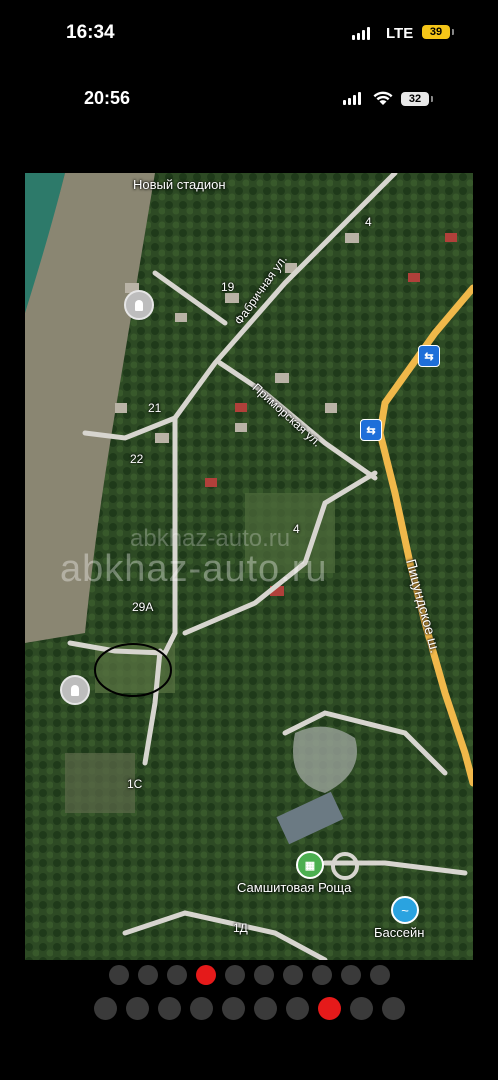 This screenshot has height=1080, width=498. Describe the element at coordinates (249, 1008) in the screenshot. I see `pagination-bottom` at that location.